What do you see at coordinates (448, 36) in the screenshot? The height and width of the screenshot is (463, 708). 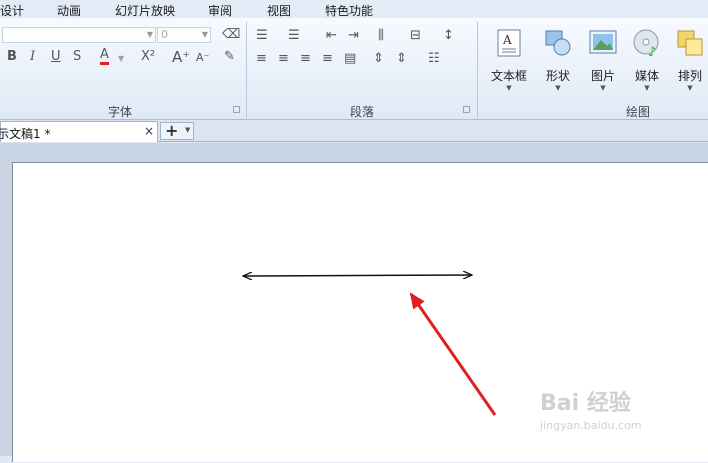 I see `line-spacing-icon: ↕` at bounding box center [448, 36].